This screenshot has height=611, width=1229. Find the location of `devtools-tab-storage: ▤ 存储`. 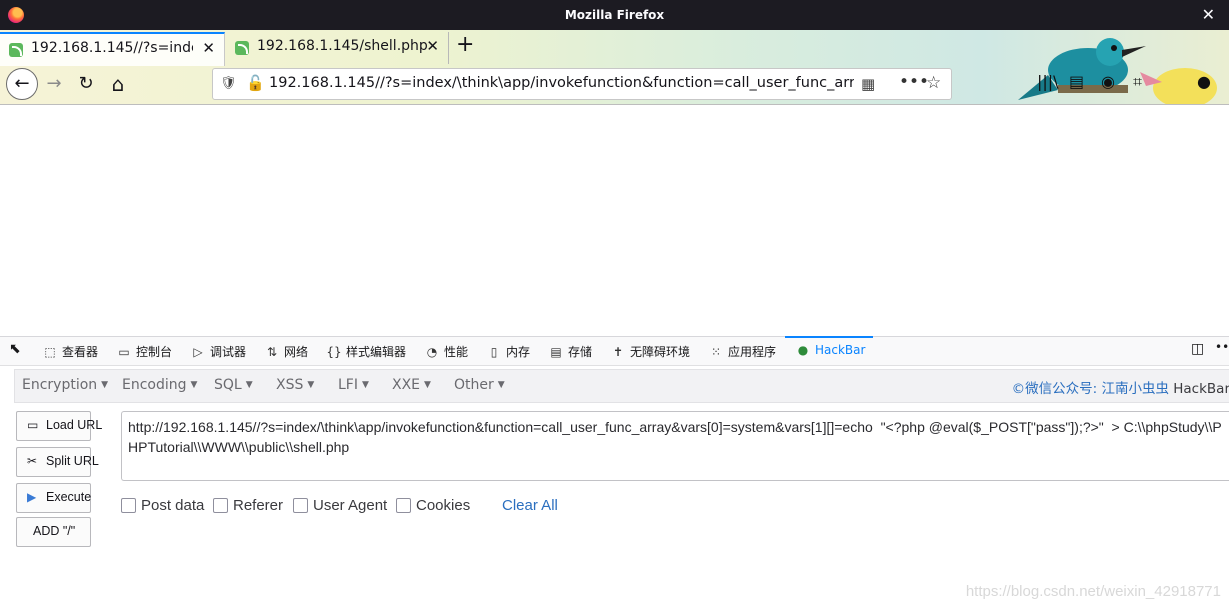

devtools-tab-storage: ▤ 存储 is located at coordinates (570, 351).